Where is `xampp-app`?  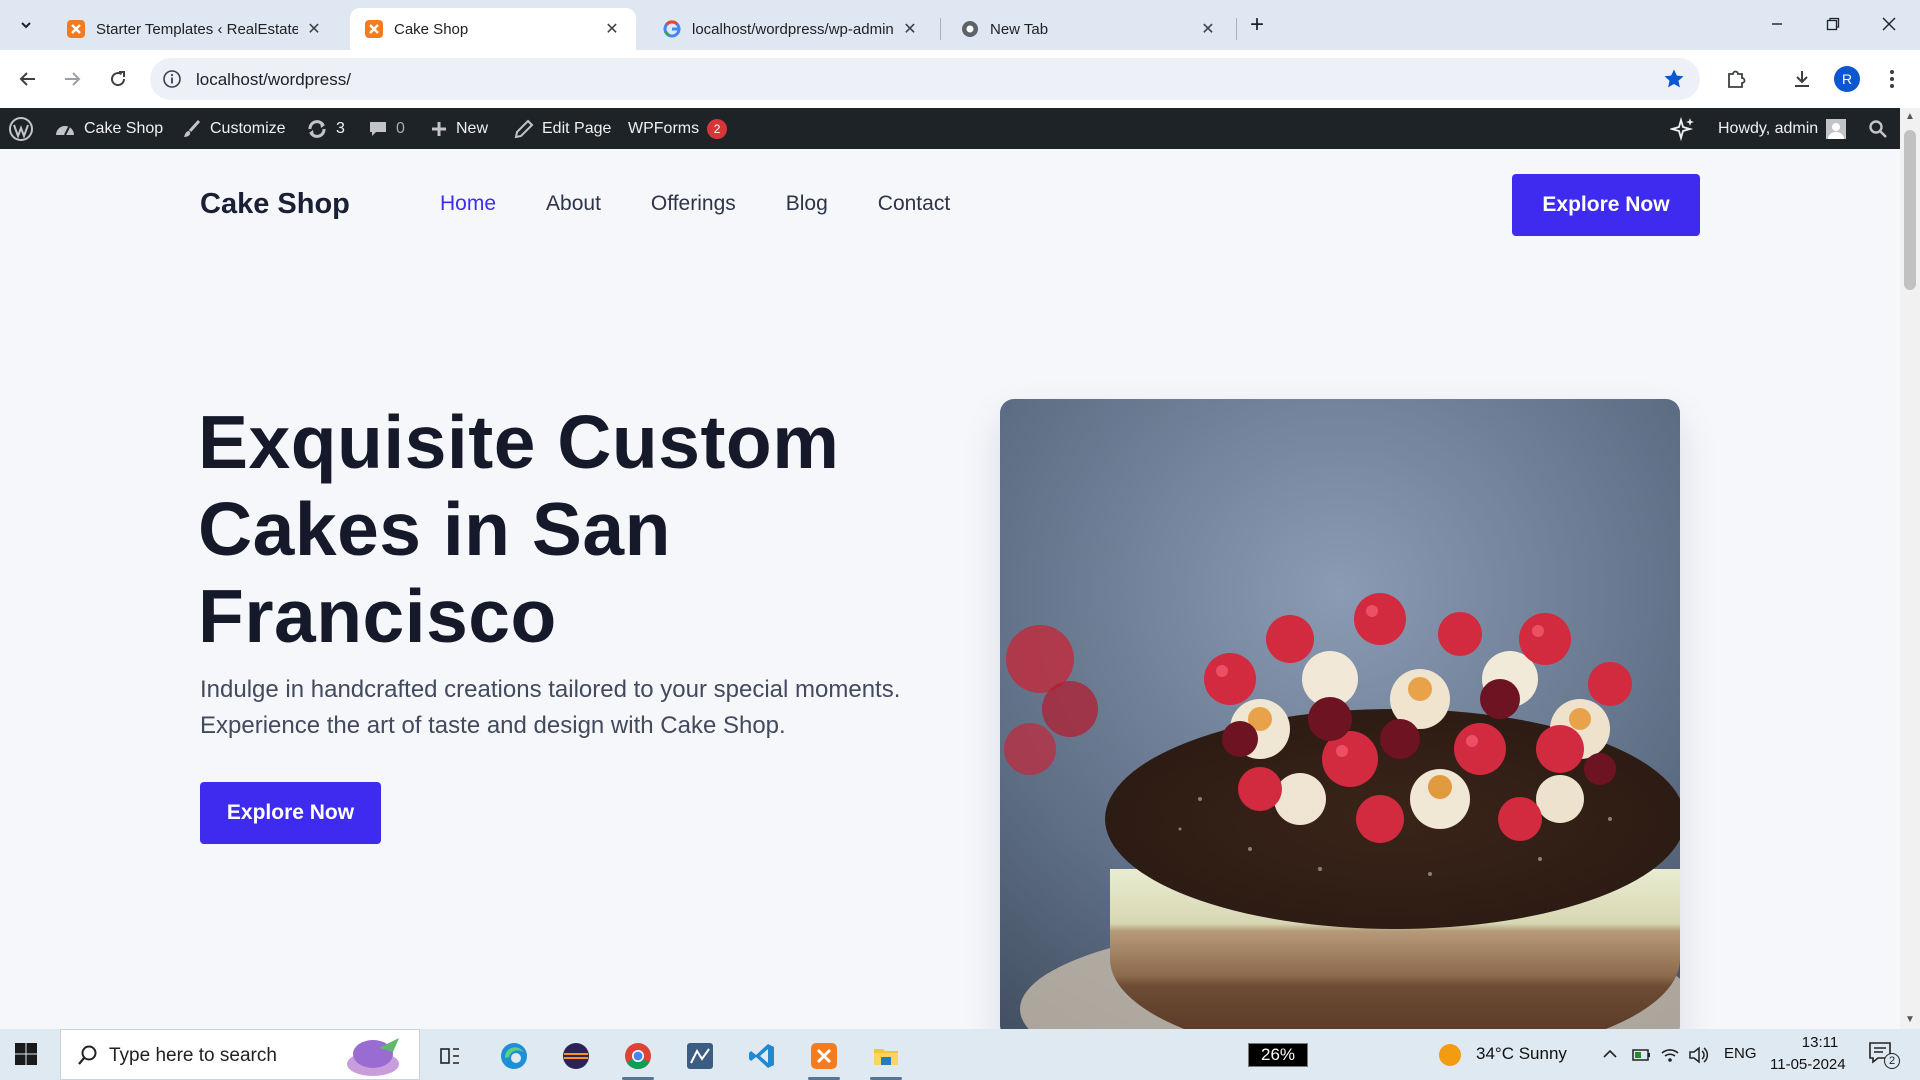
xampp-app is located at coordinates (824, 1058).